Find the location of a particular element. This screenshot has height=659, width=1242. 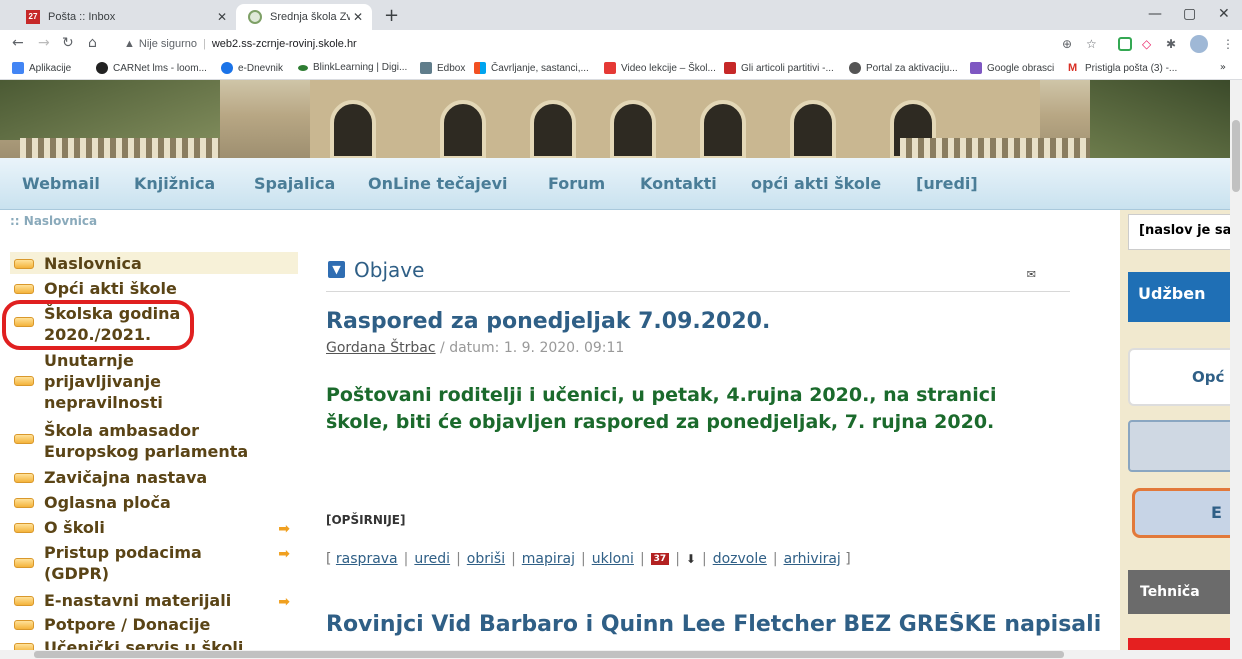

action-obrisi: obriši is located at coordinates (486, 559).